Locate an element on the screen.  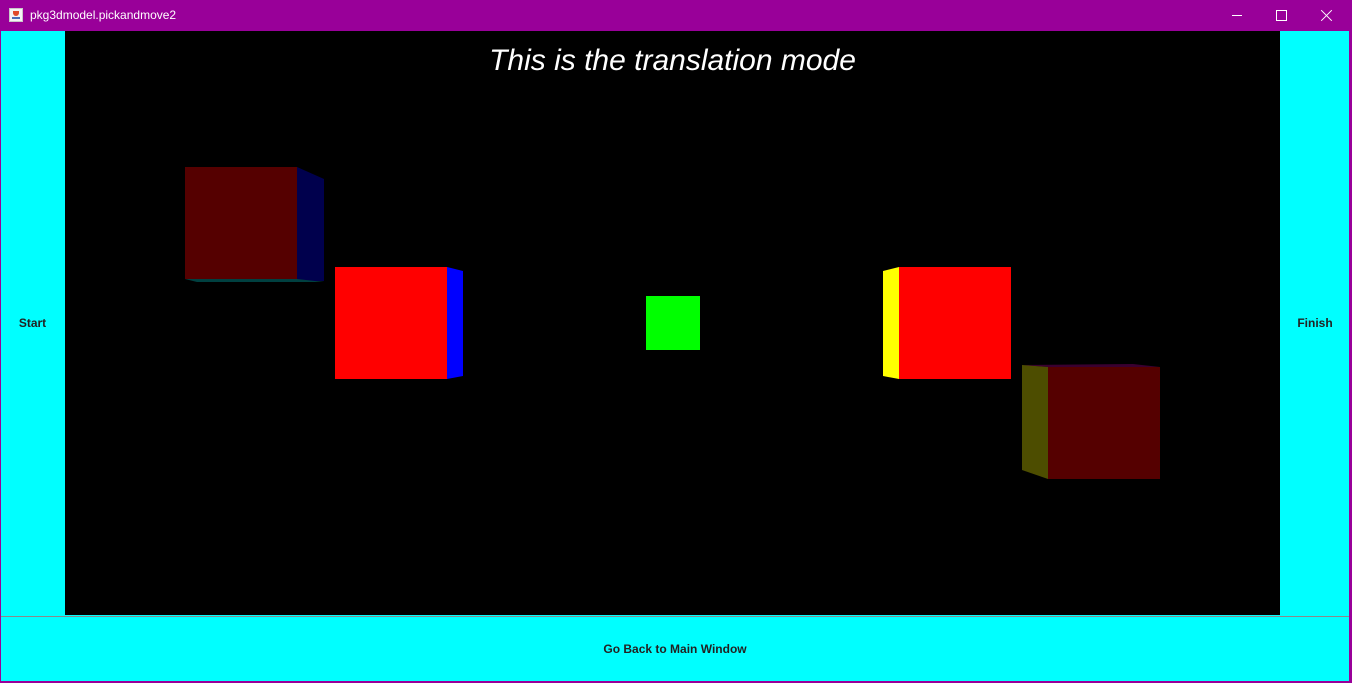
red-cube-right is located at coordinates (947, 323).